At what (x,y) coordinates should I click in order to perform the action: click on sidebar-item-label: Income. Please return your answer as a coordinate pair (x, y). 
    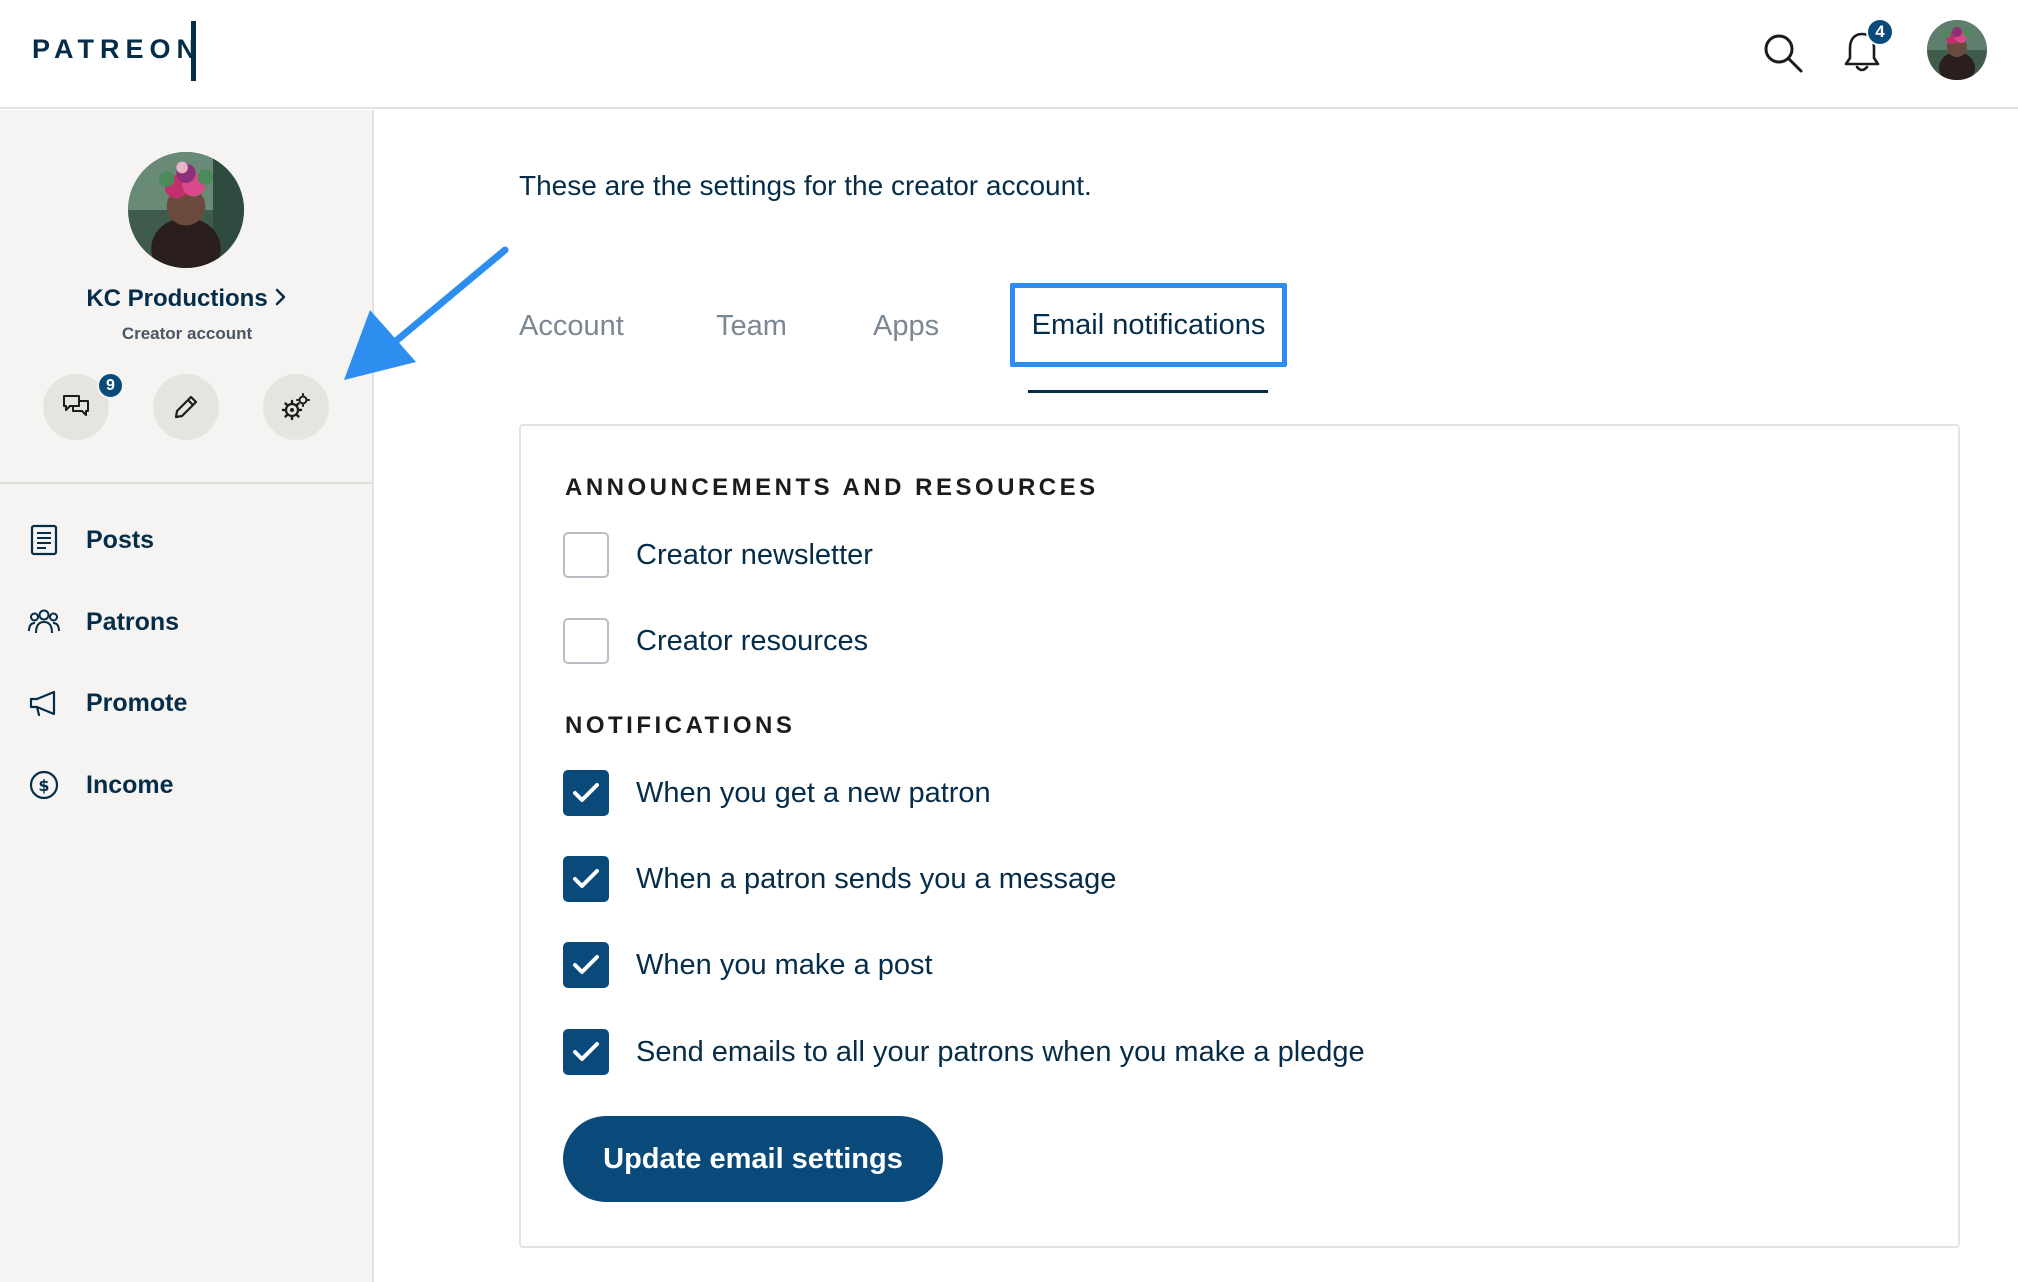
    Looking at the image, I should click on (130, 784).